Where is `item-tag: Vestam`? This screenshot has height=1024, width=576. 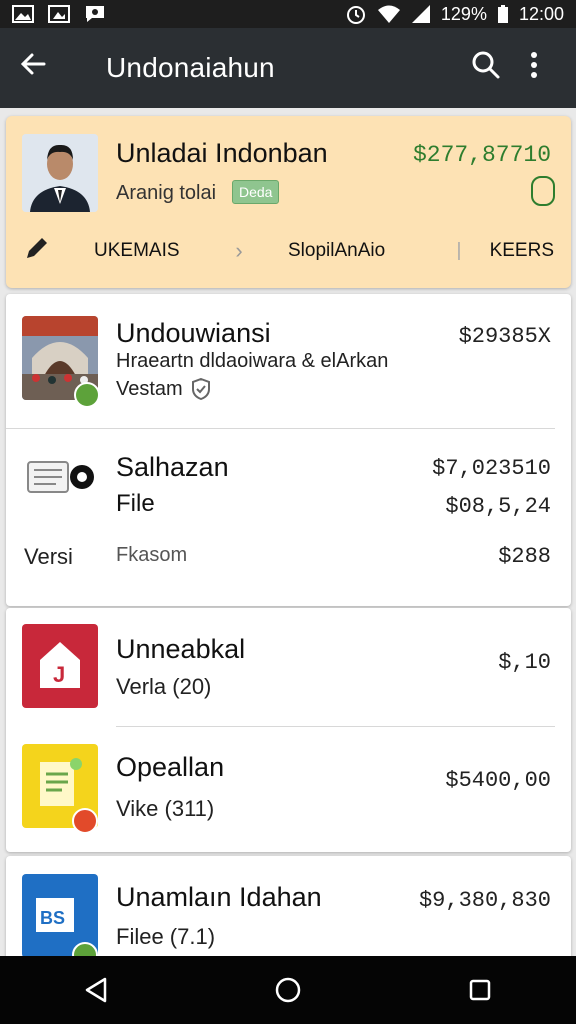 item-tag: Vestam is located at coordinates (149, 389).